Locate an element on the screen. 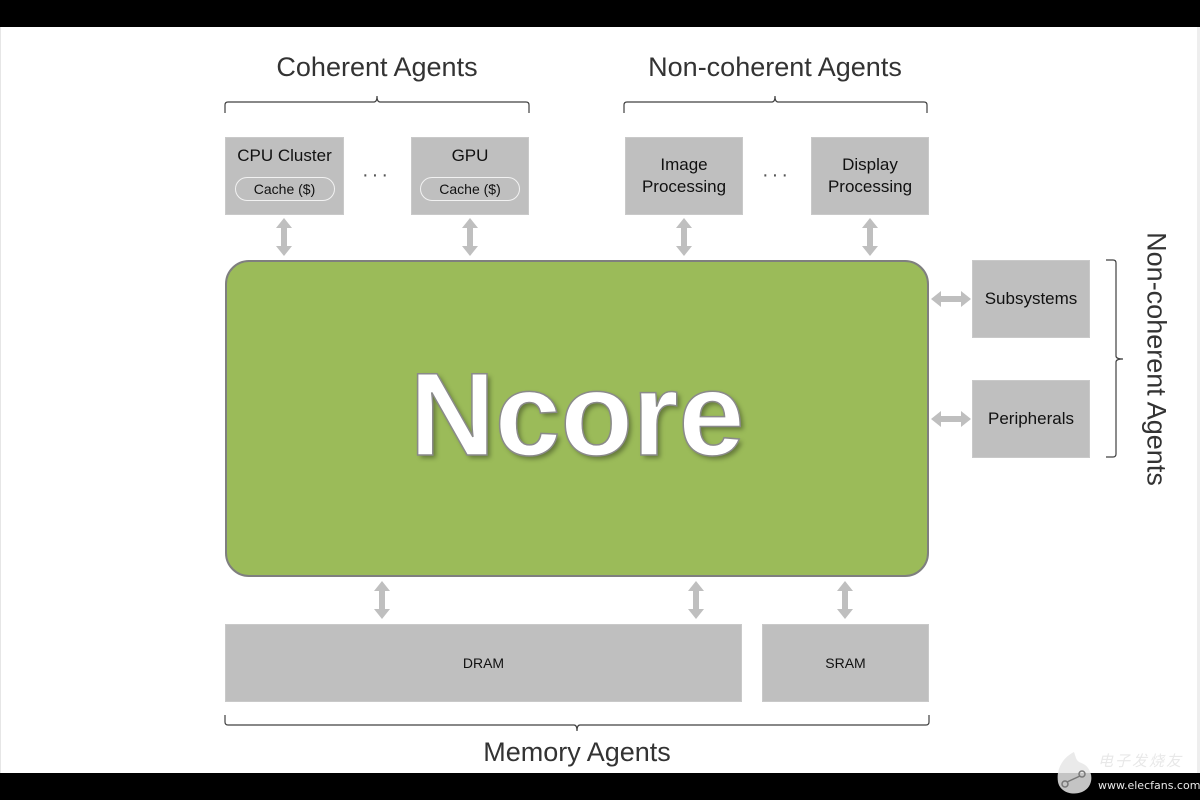 The height and width of the screenshot is (800, 1200). bottom-letterbox is located at coordinates (600, 786).